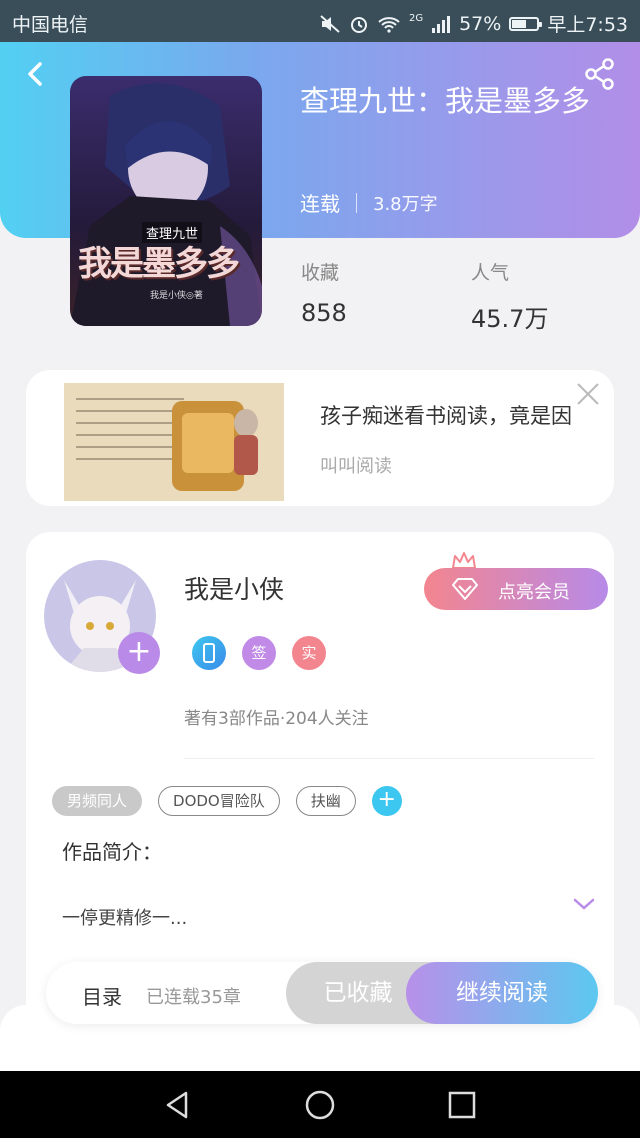 The width and height of the screenshot is (640, 1138). Describe the element at coordinates (330, 23) in the screenshot. I see `mute-icon` at that location.